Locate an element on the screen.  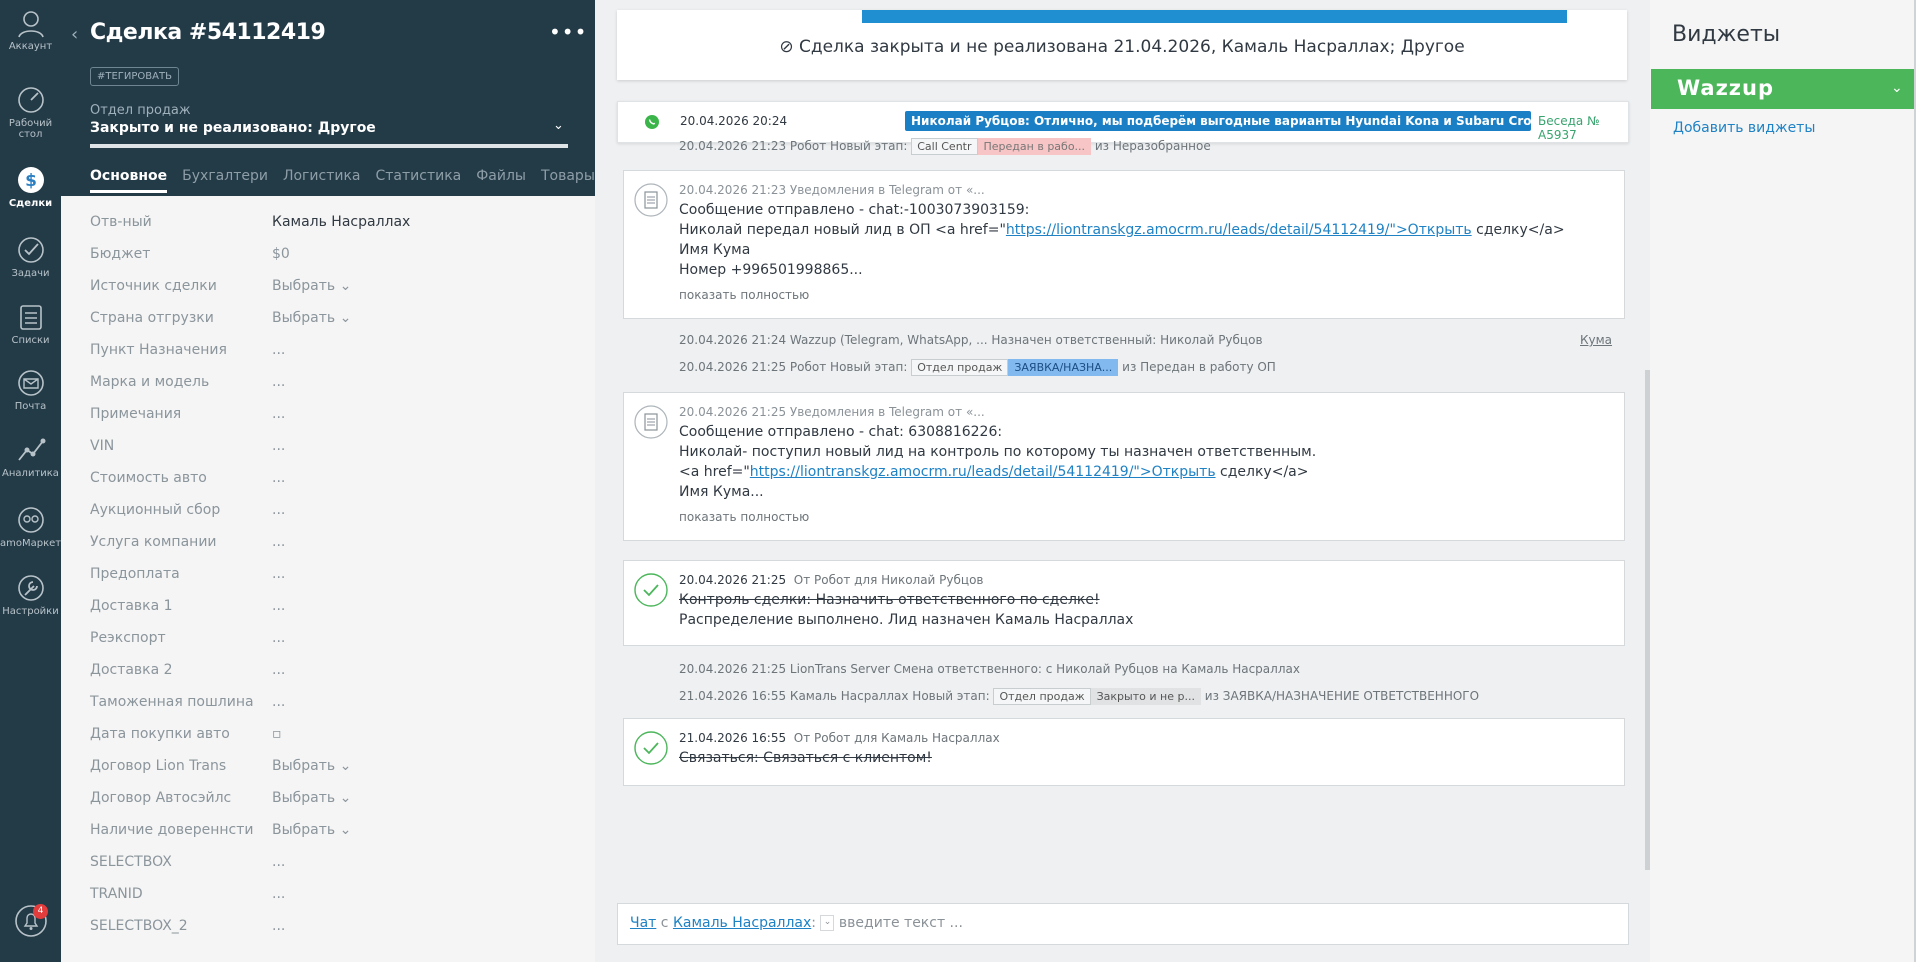
chat-recipient-link: Камаль Насраллах is located at coordinates (742, 923).